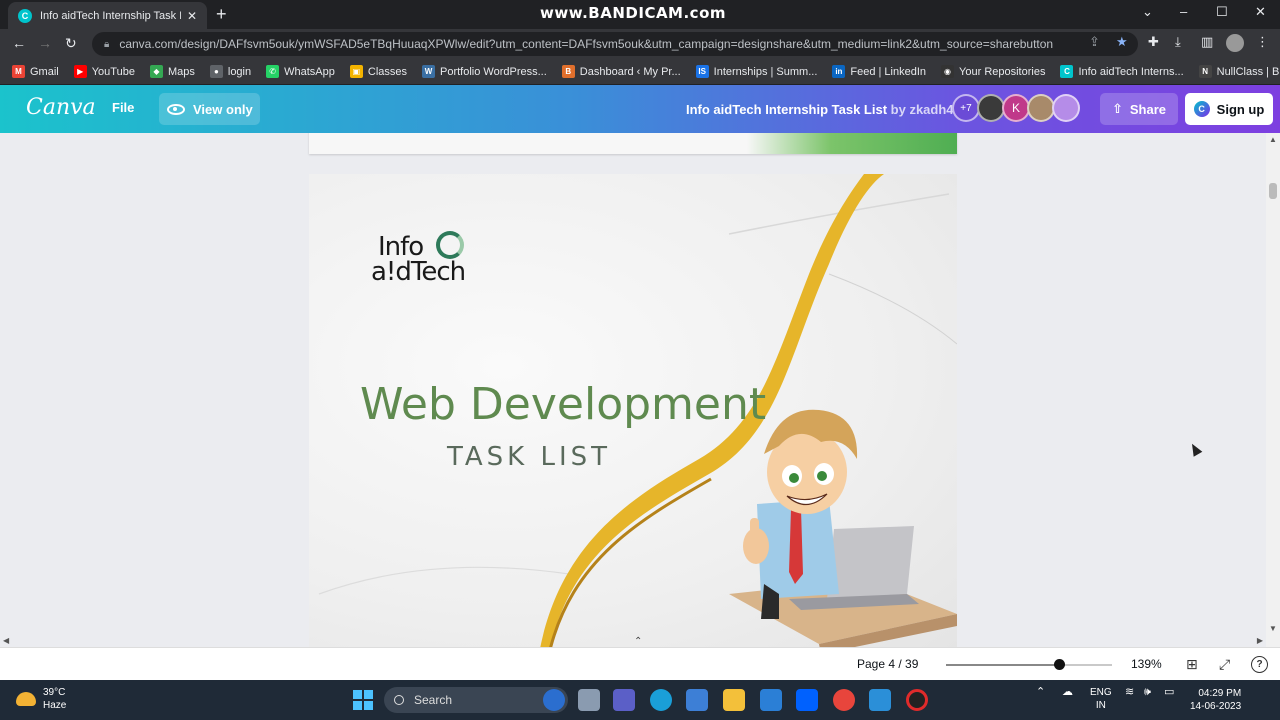 Image resolution: width=1280 pixels, height=720 pixels. Describe the element at coordinates (1273, 191) in the screenshot. I see `scrollbar-thumb` at that location.